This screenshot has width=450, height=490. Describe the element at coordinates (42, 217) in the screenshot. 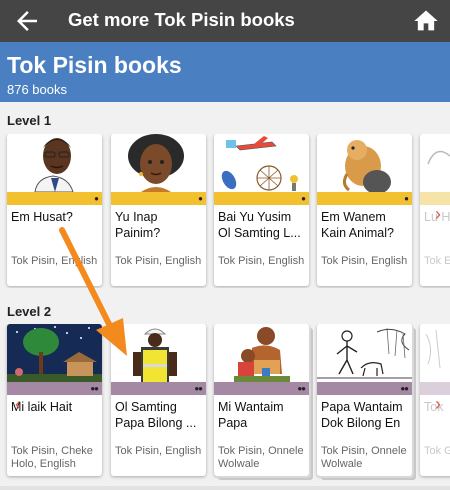

I see `book-title: Em Husat?` at that location.